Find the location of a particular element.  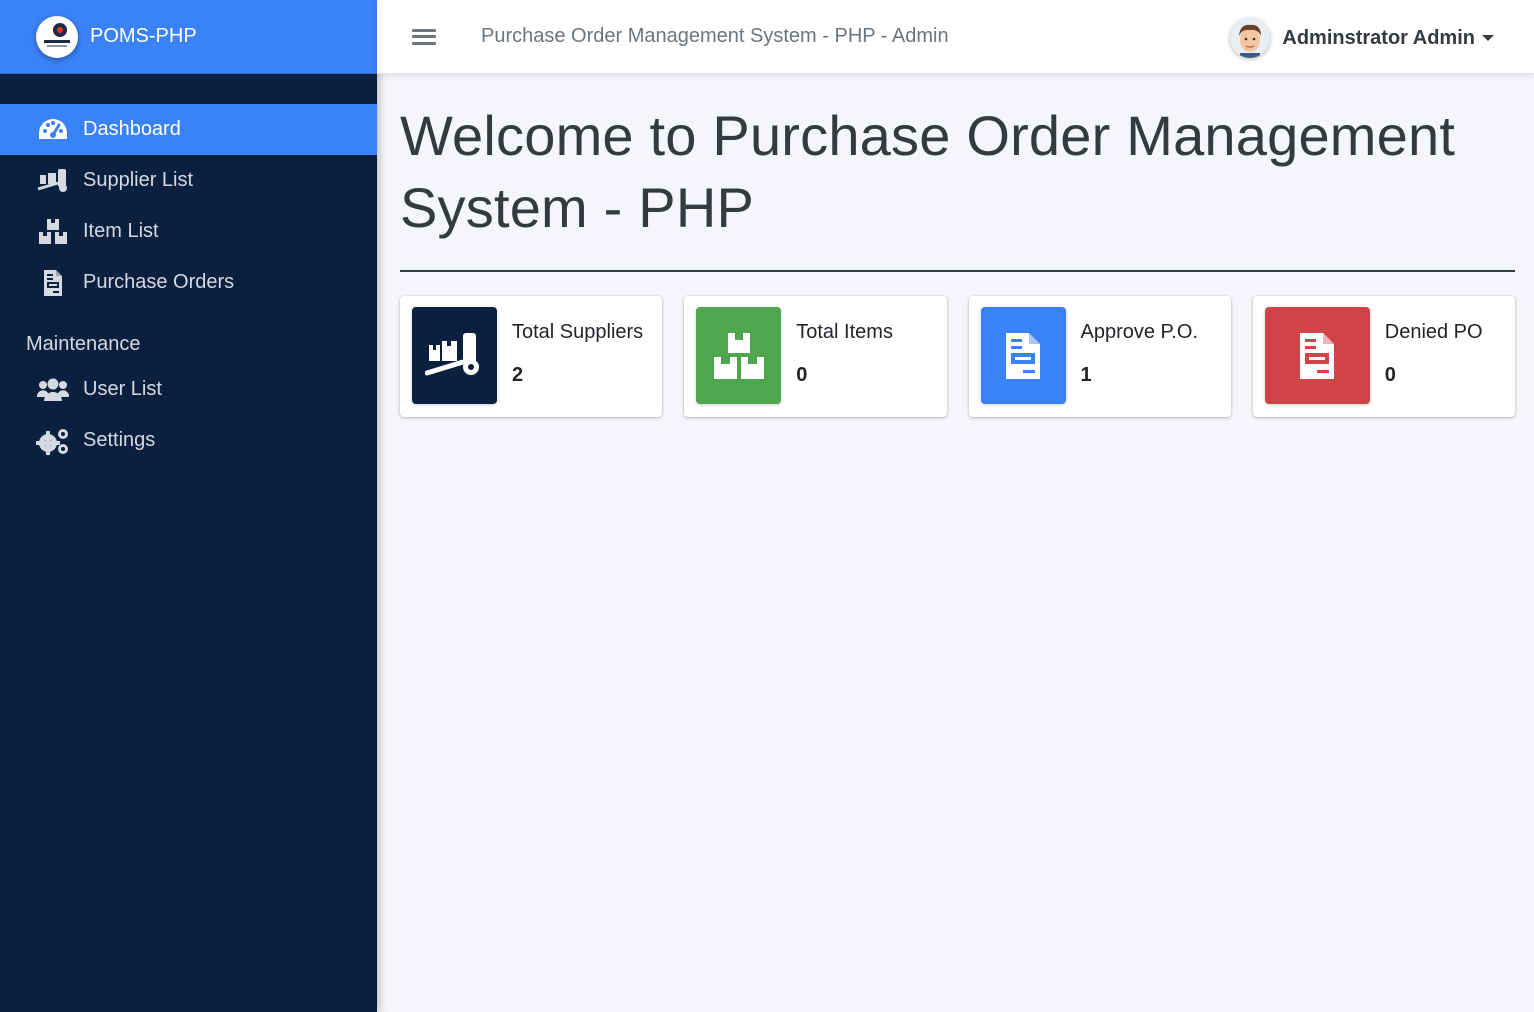

cogs-icon is located at coordinates (53, 441).